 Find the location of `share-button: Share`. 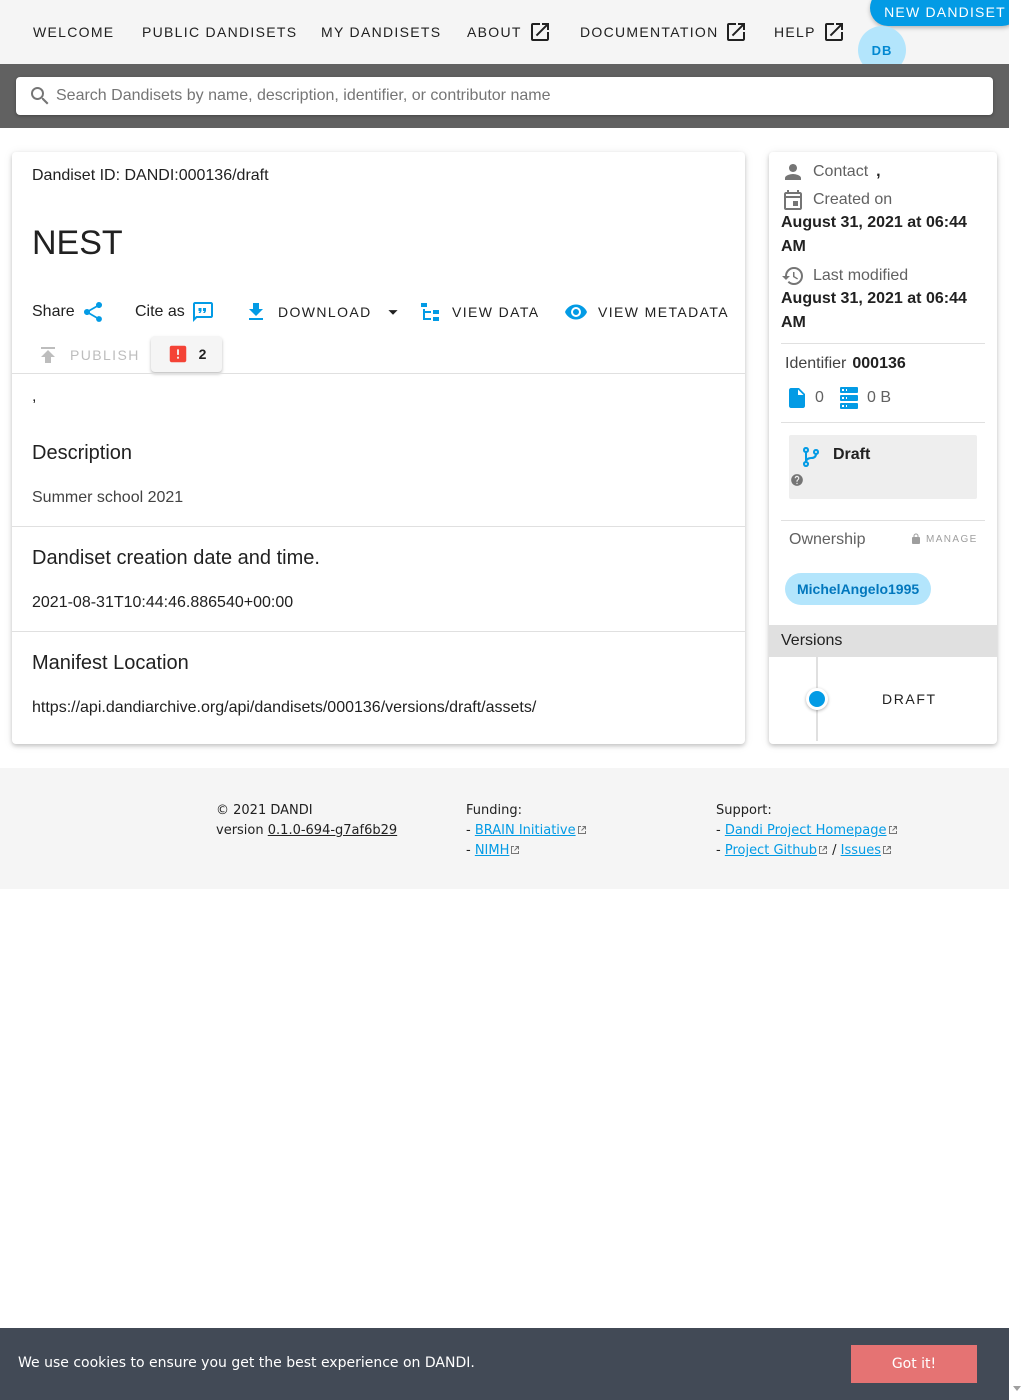

share-button: Share is located at coordinates (68, 312).